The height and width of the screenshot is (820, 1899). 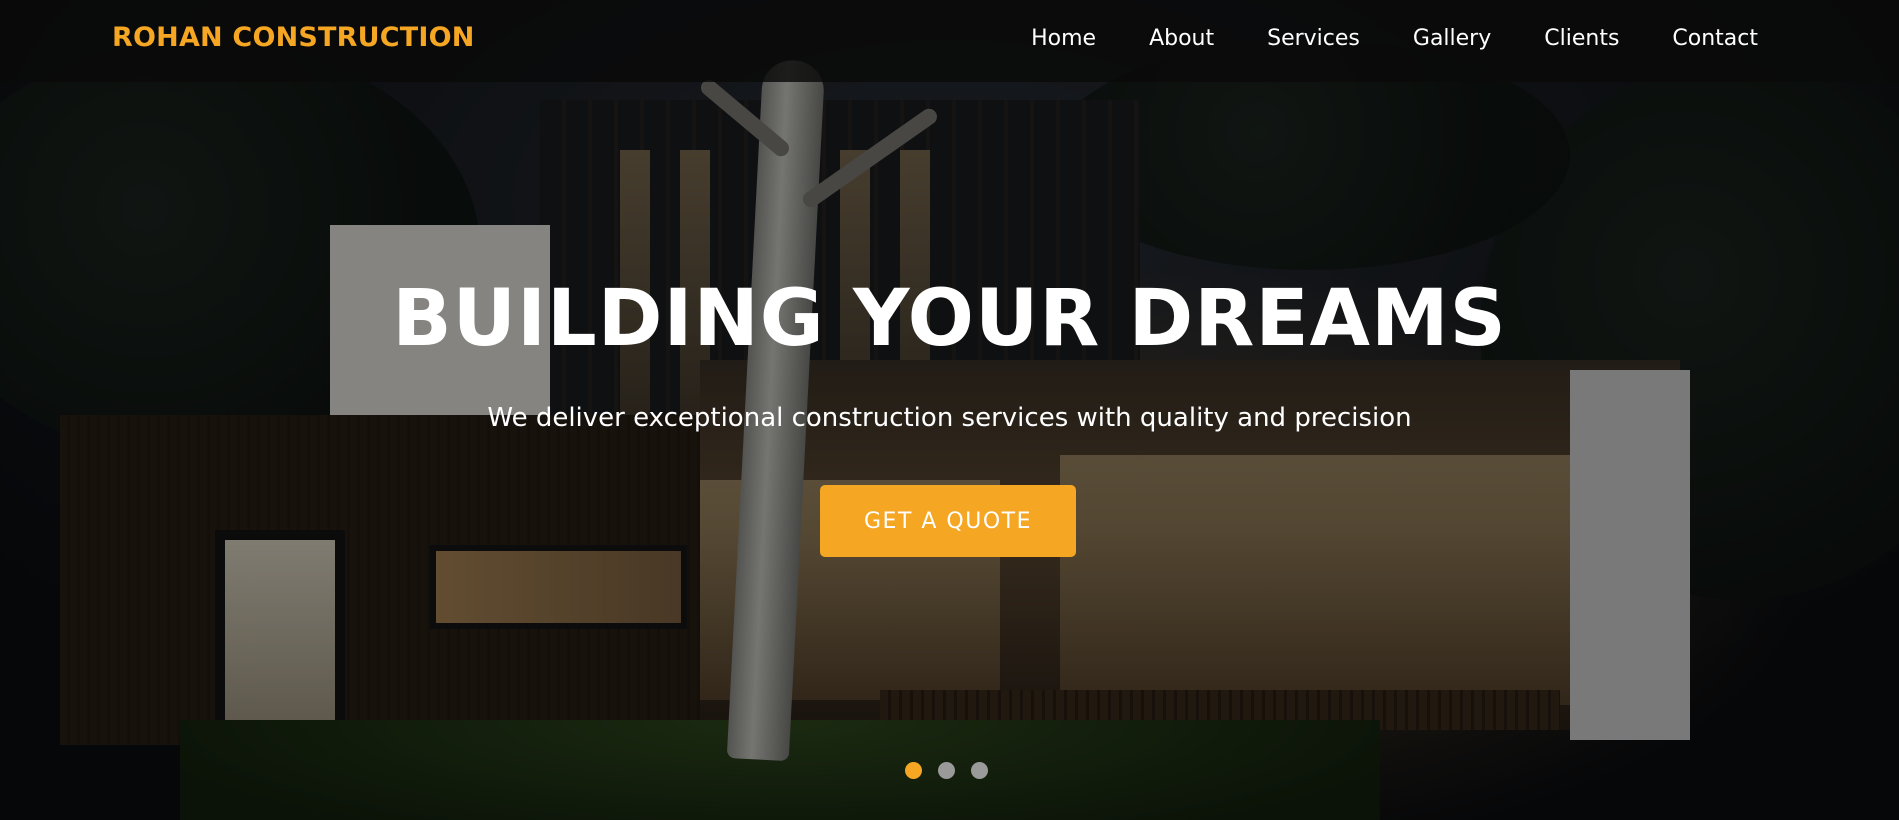 I want to click on brand-logo: ROHAN CONSTRUCTION, so click(x=293, y=37).